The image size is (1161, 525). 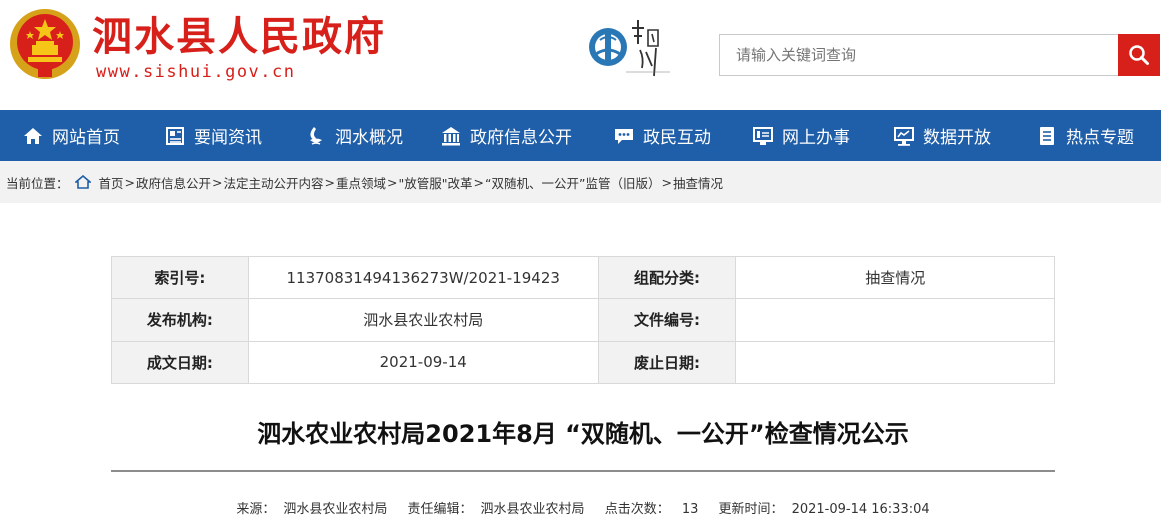 What do you see at coordinates (256, 509) in the screenshot?
I see `source-label: 来源：` at bounding box center [256, 509].